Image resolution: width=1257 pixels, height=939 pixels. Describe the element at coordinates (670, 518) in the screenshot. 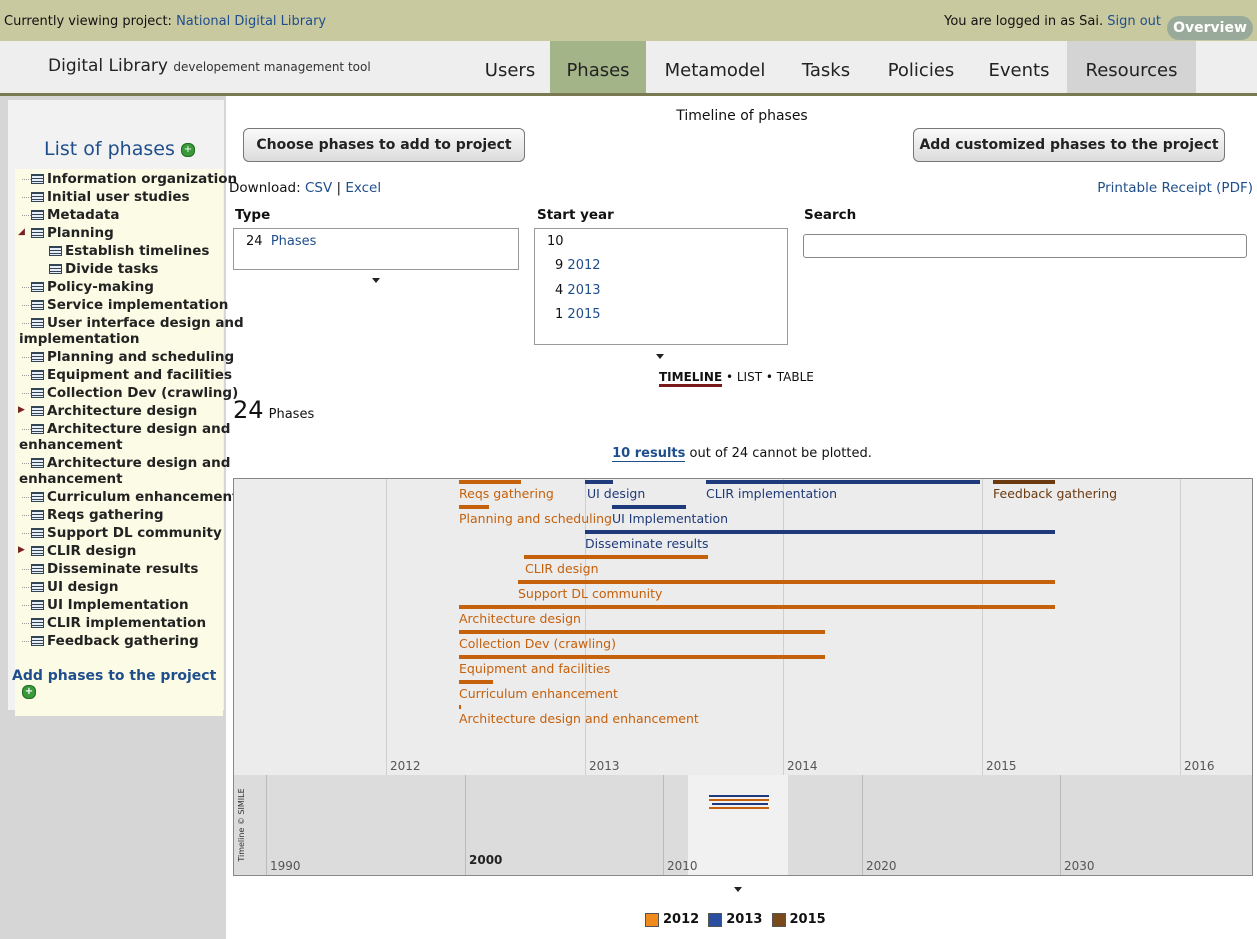

I see `event-label: UI Implementation` at that location.